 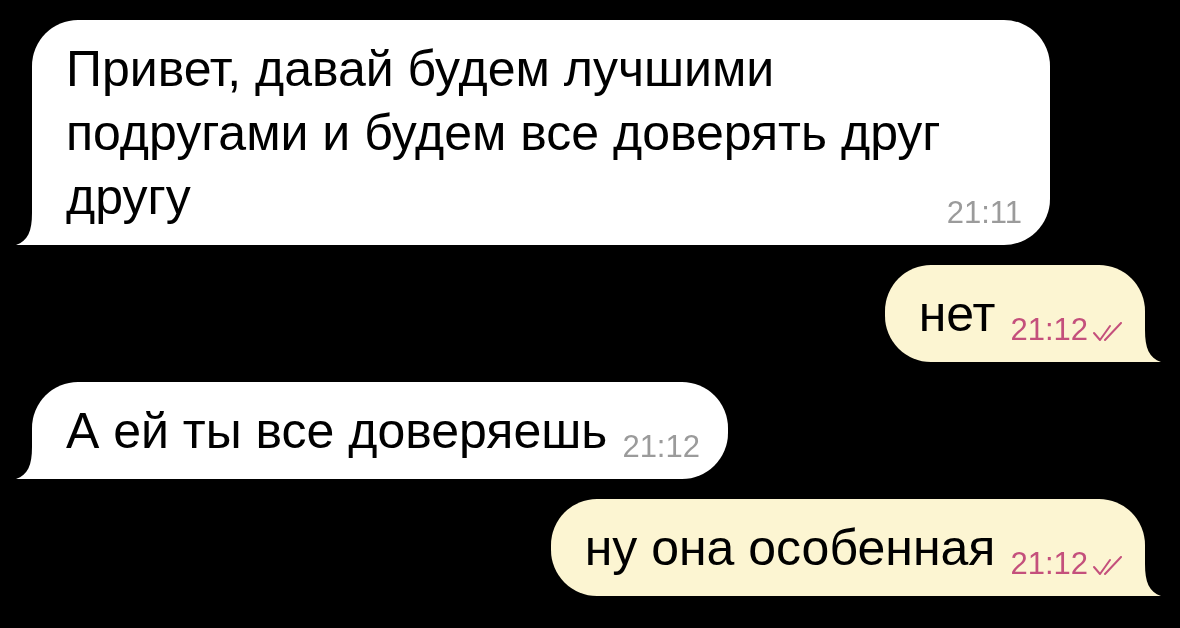 I want to click on message-time: 21:11, so click(x=984, y=212).